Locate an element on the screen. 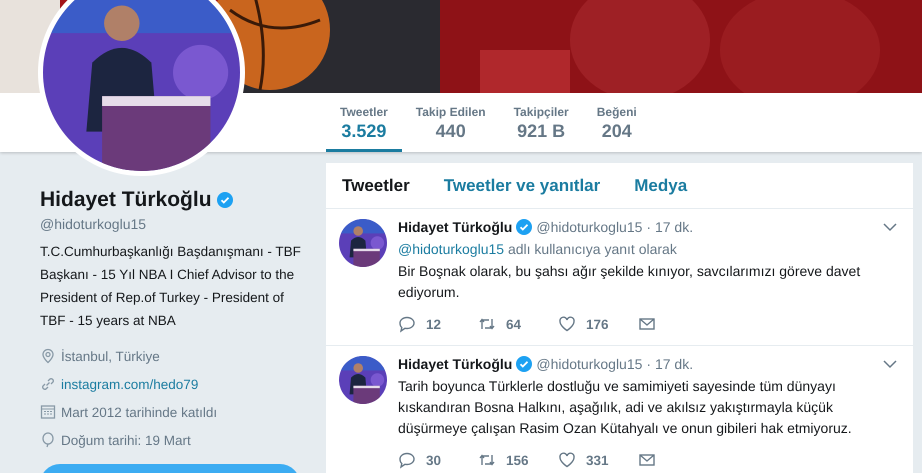 This screenshot has width=922, height=473. timeline-tab: Medya is located at coordinates (661, 186).